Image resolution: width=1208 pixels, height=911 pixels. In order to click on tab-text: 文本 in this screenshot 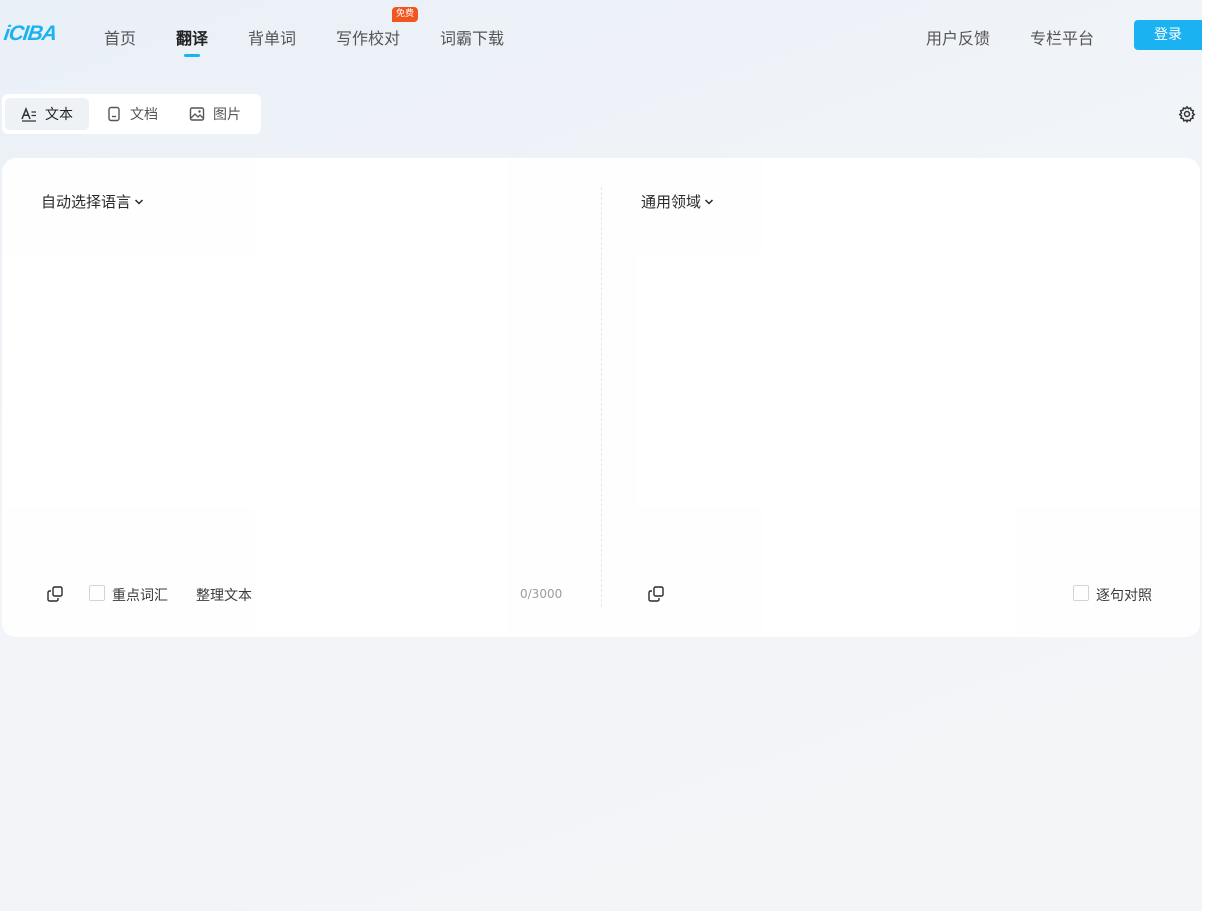, I will do `click(47, 114)`.